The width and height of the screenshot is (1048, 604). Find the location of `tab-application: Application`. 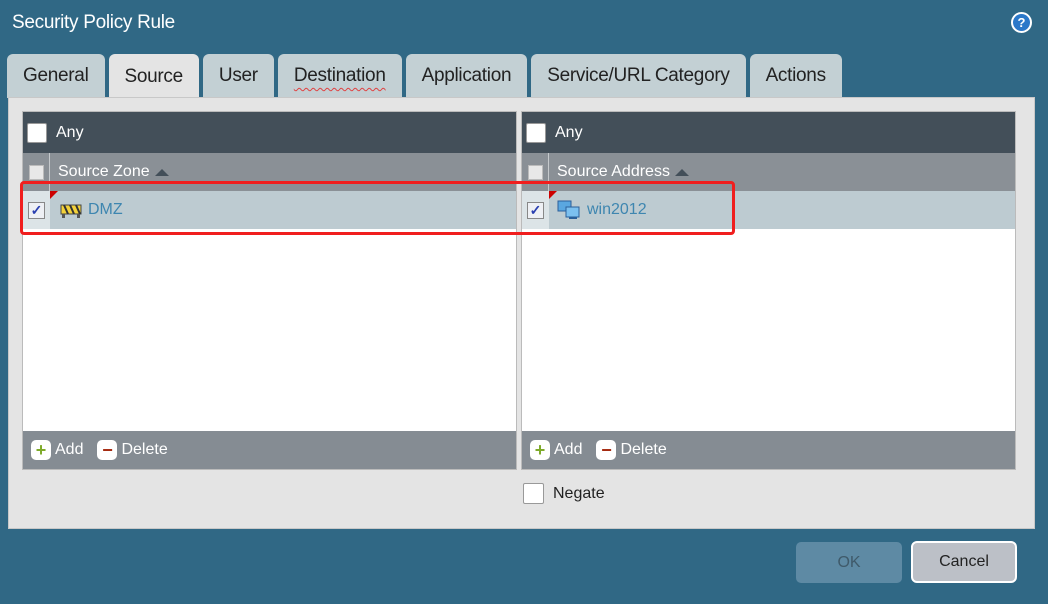

tab-application: Application is located at coordinates (466, 76).